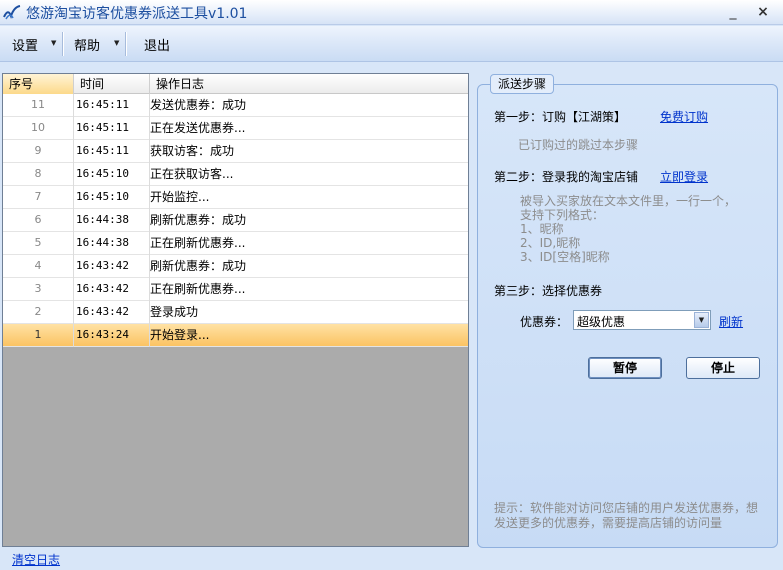 The image size is (783, 570). I want to click on minimize-button: _, so click(733, 12).